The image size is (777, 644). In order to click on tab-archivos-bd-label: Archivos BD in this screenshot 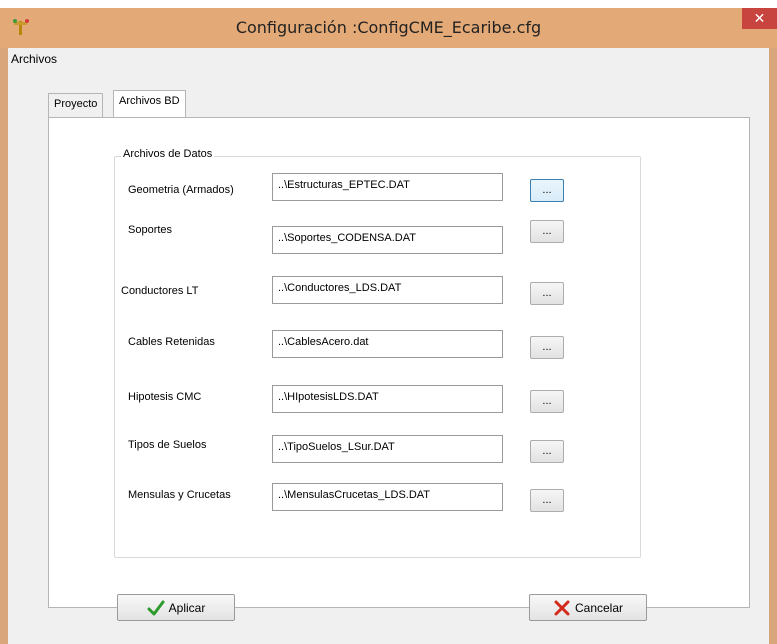, I will do `click(149, 101)`.